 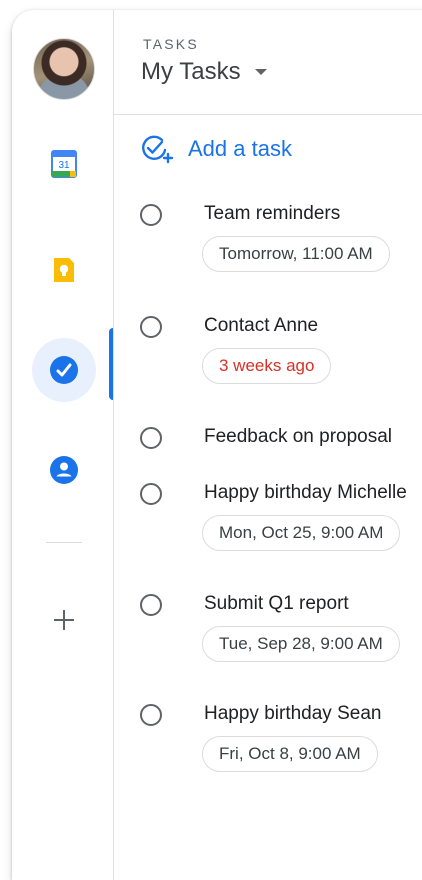 I want to click on task-title: Feedback on proposal, so click(x=298, y=437).